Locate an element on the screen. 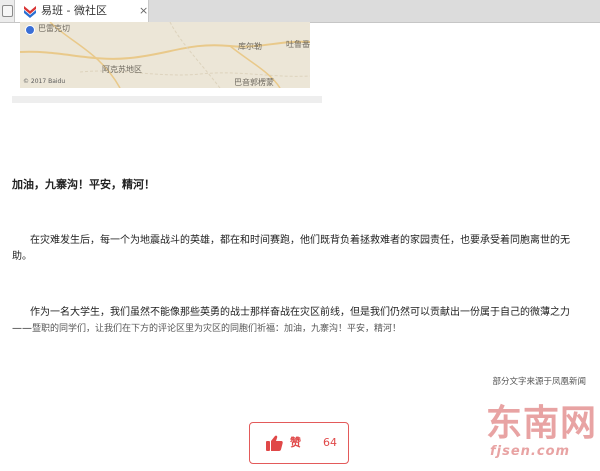 This screenshot has width=600, height=471. earthquake-map-image: 巴雷克切 阿克苏地区 库尔勒 吐鲁番 巴音郭楞蒙 © 2017 Baidu is located at coordinates (165, 55).